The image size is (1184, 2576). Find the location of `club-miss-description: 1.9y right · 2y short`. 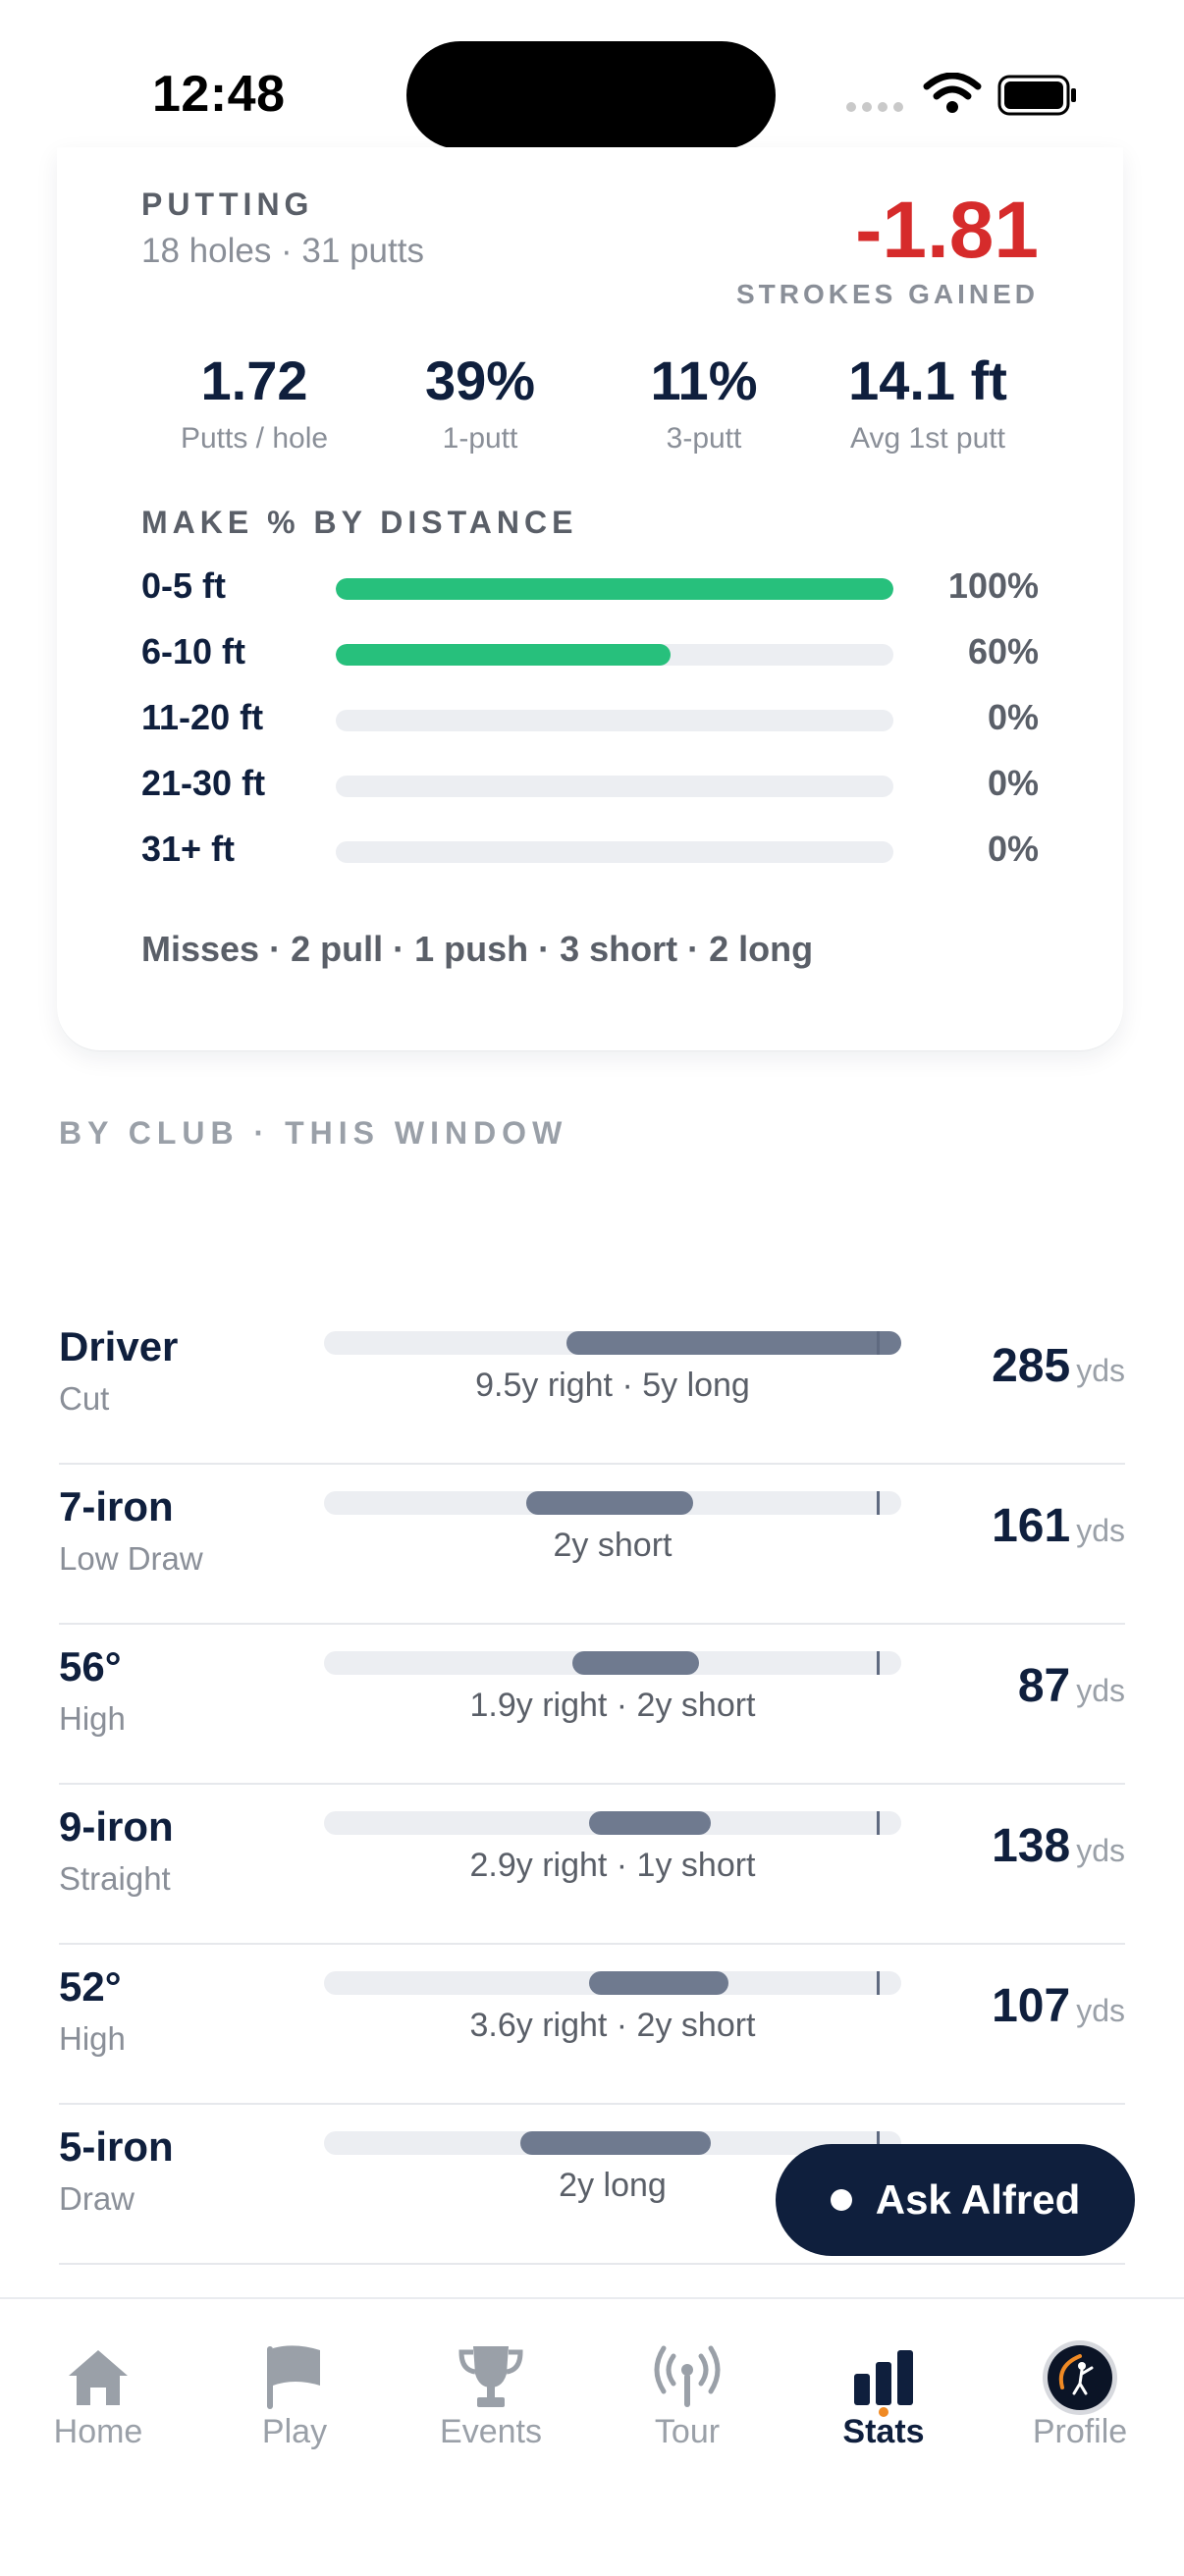

club-miss-description: 1.9y right · 2y short is located at coordinates (612, 1705).